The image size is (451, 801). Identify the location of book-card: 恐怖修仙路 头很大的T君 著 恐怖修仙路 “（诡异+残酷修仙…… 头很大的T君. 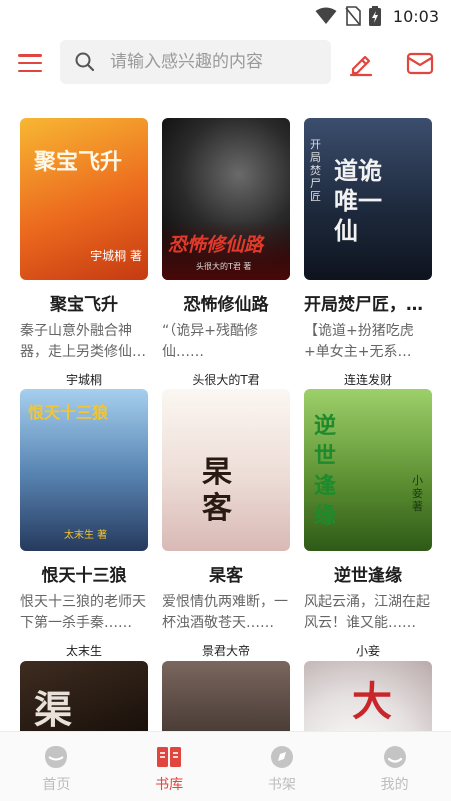
(226, 253).